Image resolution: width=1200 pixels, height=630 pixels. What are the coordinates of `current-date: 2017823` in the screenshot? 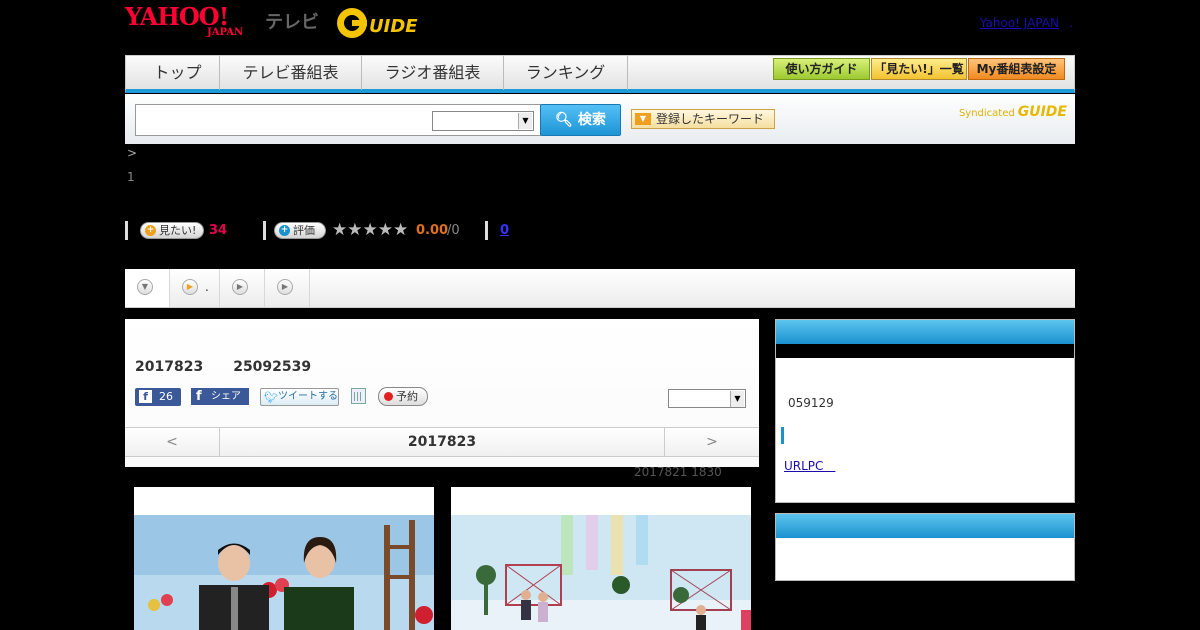 It's located at (442, 442).